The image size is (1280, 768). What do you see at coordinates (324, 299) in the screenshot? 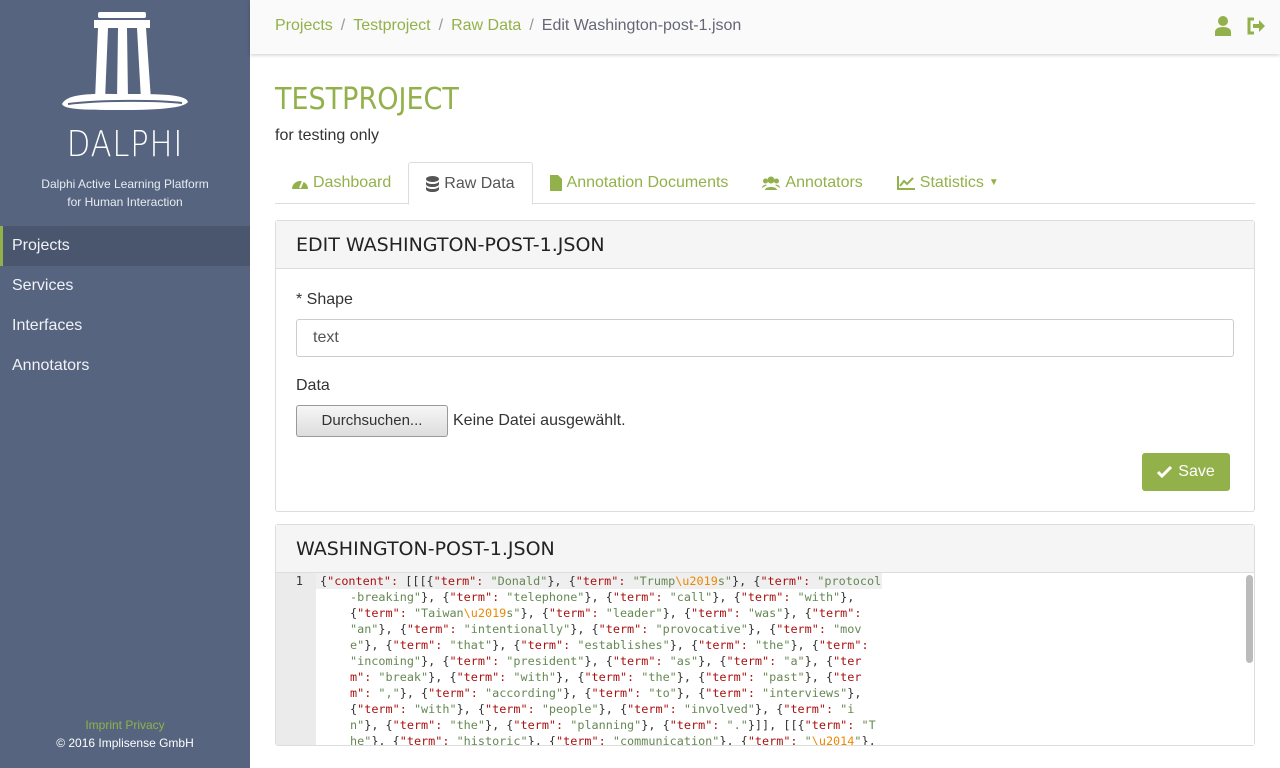
I see `shape-label: * Shape` at bounding box center [324, 299].